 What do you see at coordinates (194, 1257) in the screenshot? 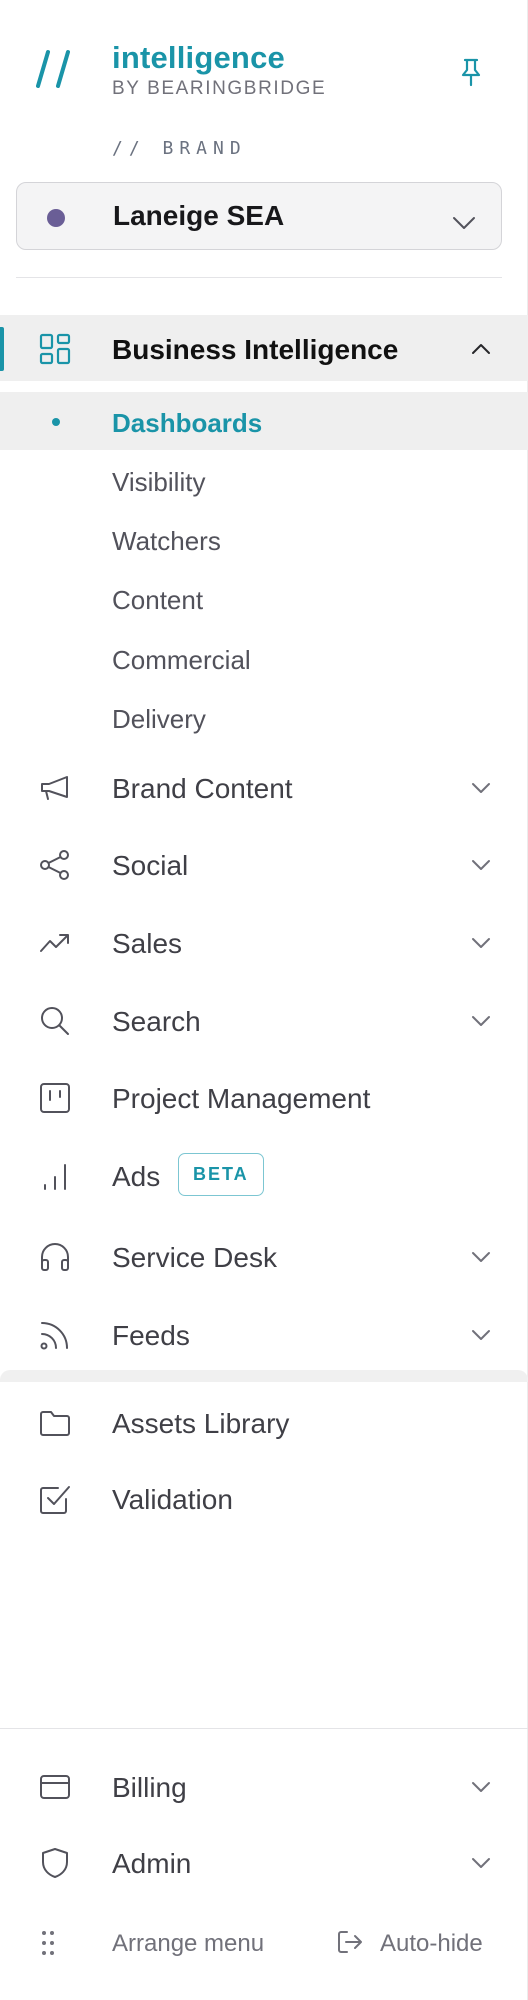
I see `nav-label: Service Desk` at bounding box center [194, 1257].